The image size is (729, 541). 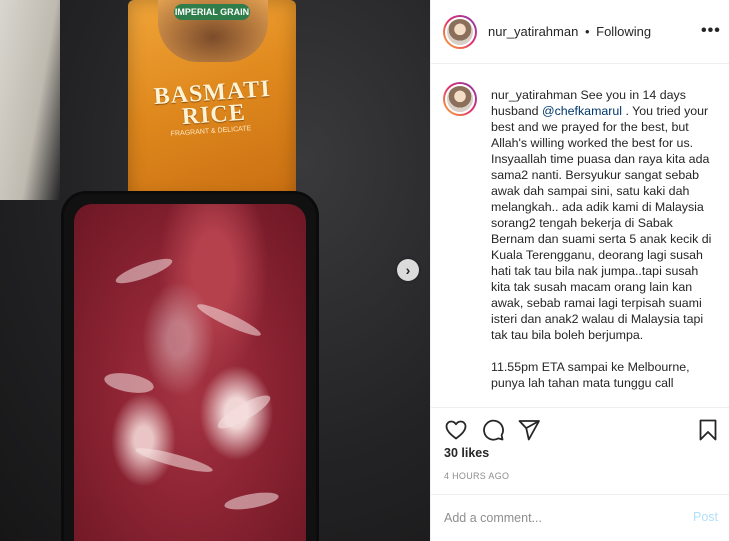 I want to click on post-header: nur_yatirahman • Following •••, so click(x=580, y=32).